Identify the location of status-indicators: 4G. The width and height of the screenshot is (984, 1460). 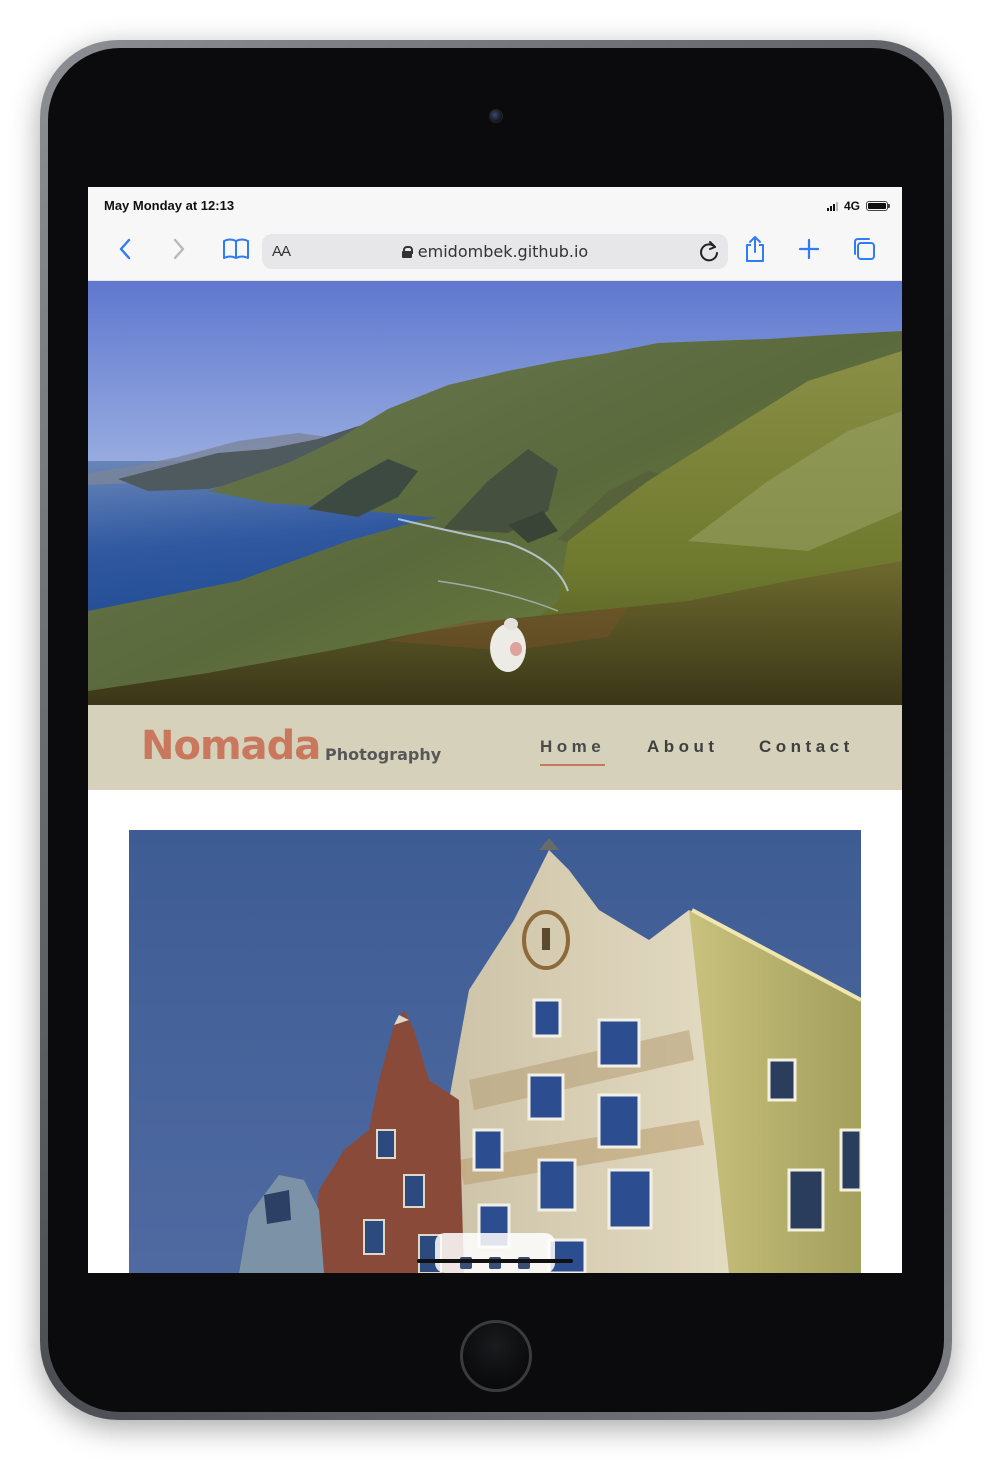
(858, 206).